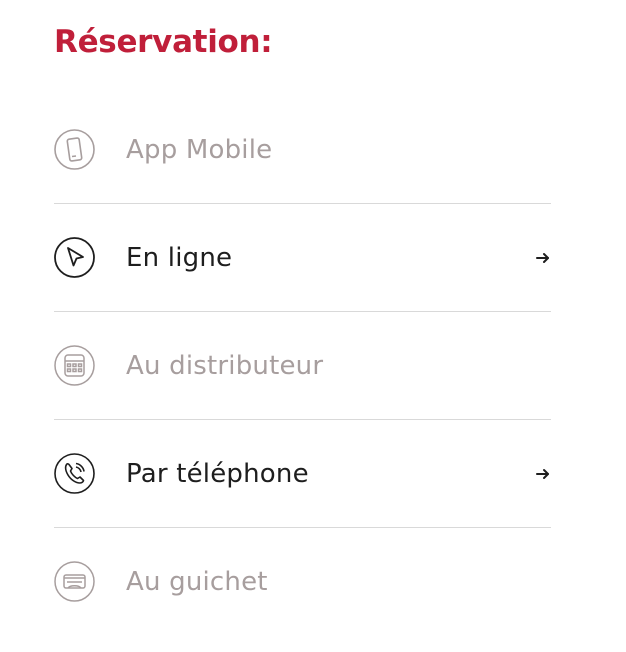  Describe the element at coordinates (74, 149) in the screenshot. I see `mobile-phone-icon` at that location.